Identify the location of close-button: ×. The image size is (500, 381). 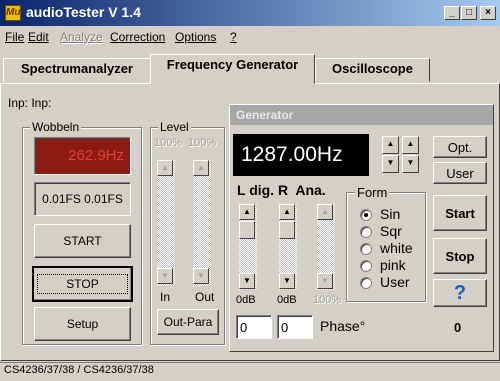
(488, 13).